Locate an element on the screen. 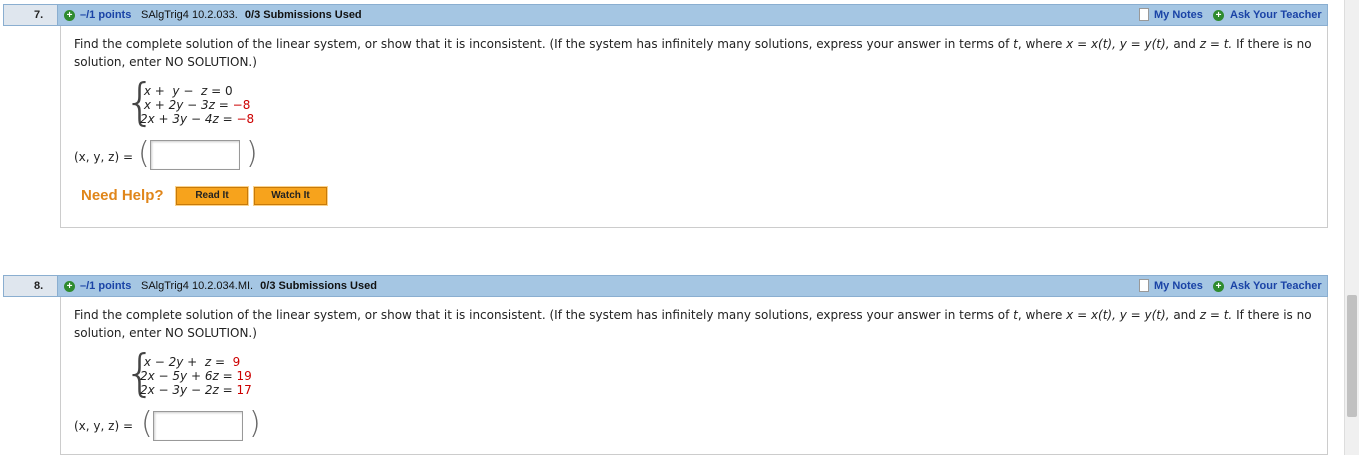  source-id: SAlgTrig4 10.2.033. is located at coordinates (189, 15).